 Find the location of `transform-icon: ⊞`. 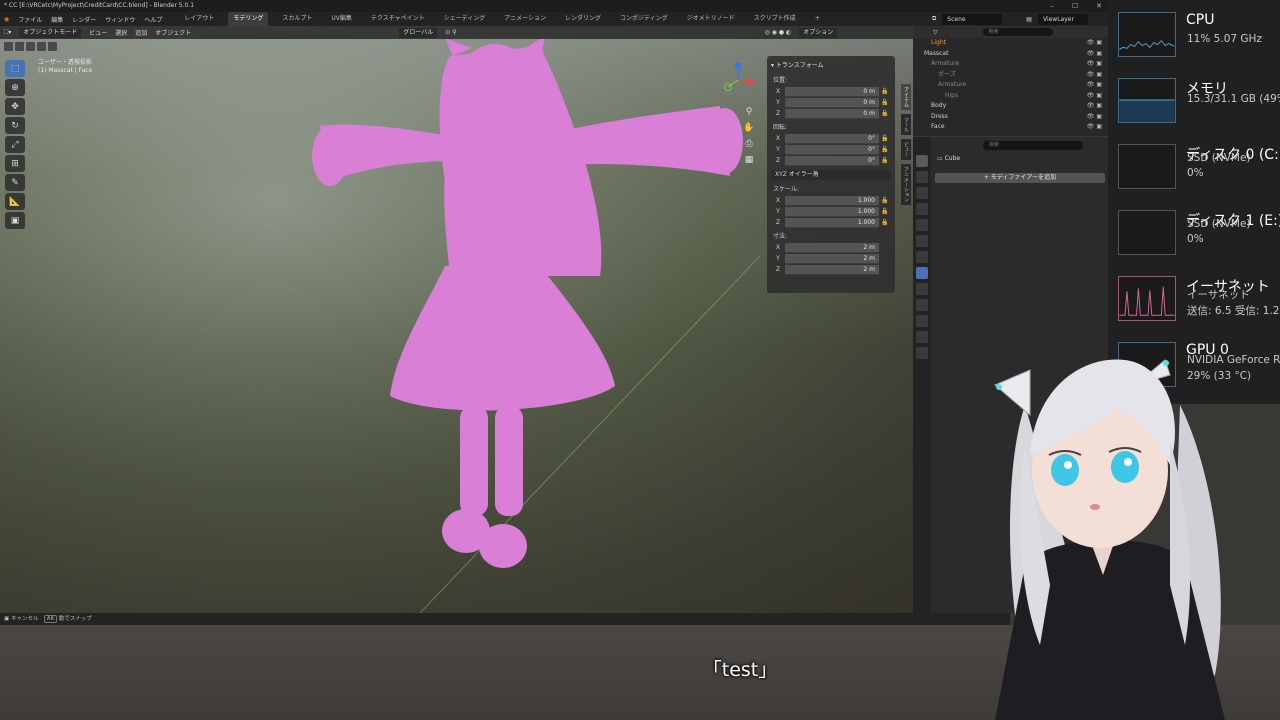

transform-icon: ⊞ is located at coordinates (15, 163).